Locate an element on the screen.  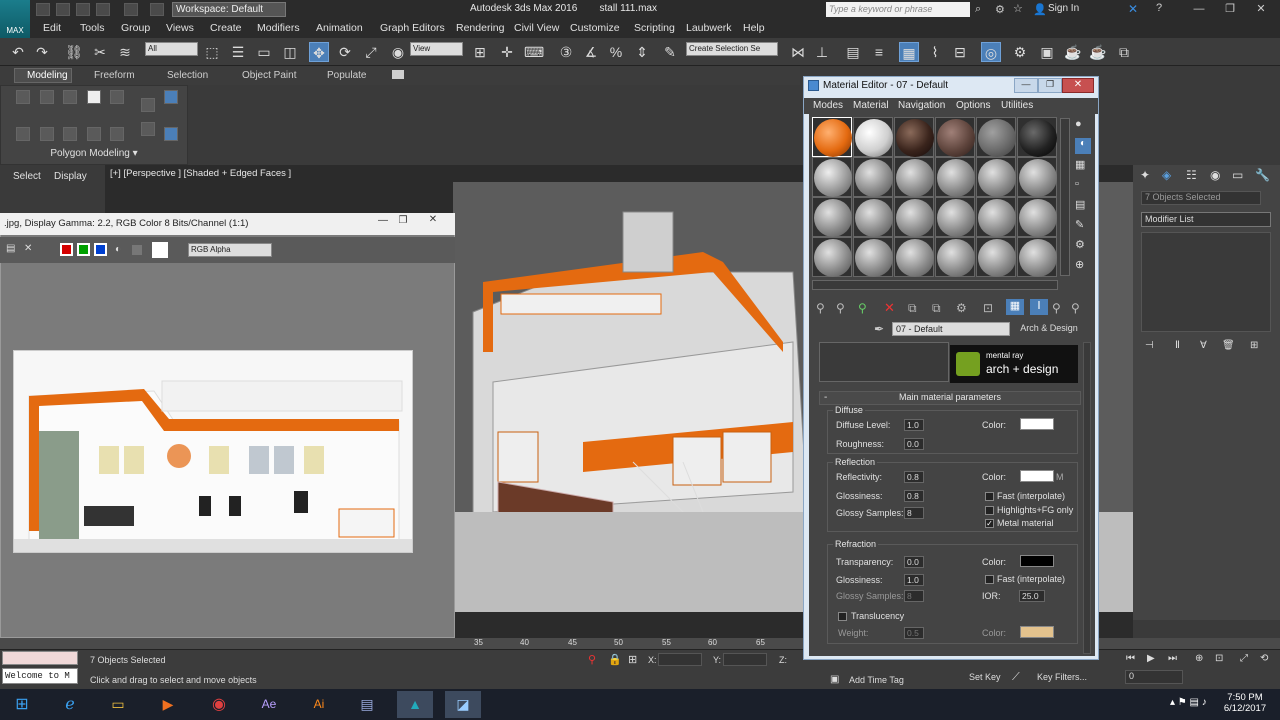
go-to-start-icon: ⏮ is located at coordinates (1130, 658).